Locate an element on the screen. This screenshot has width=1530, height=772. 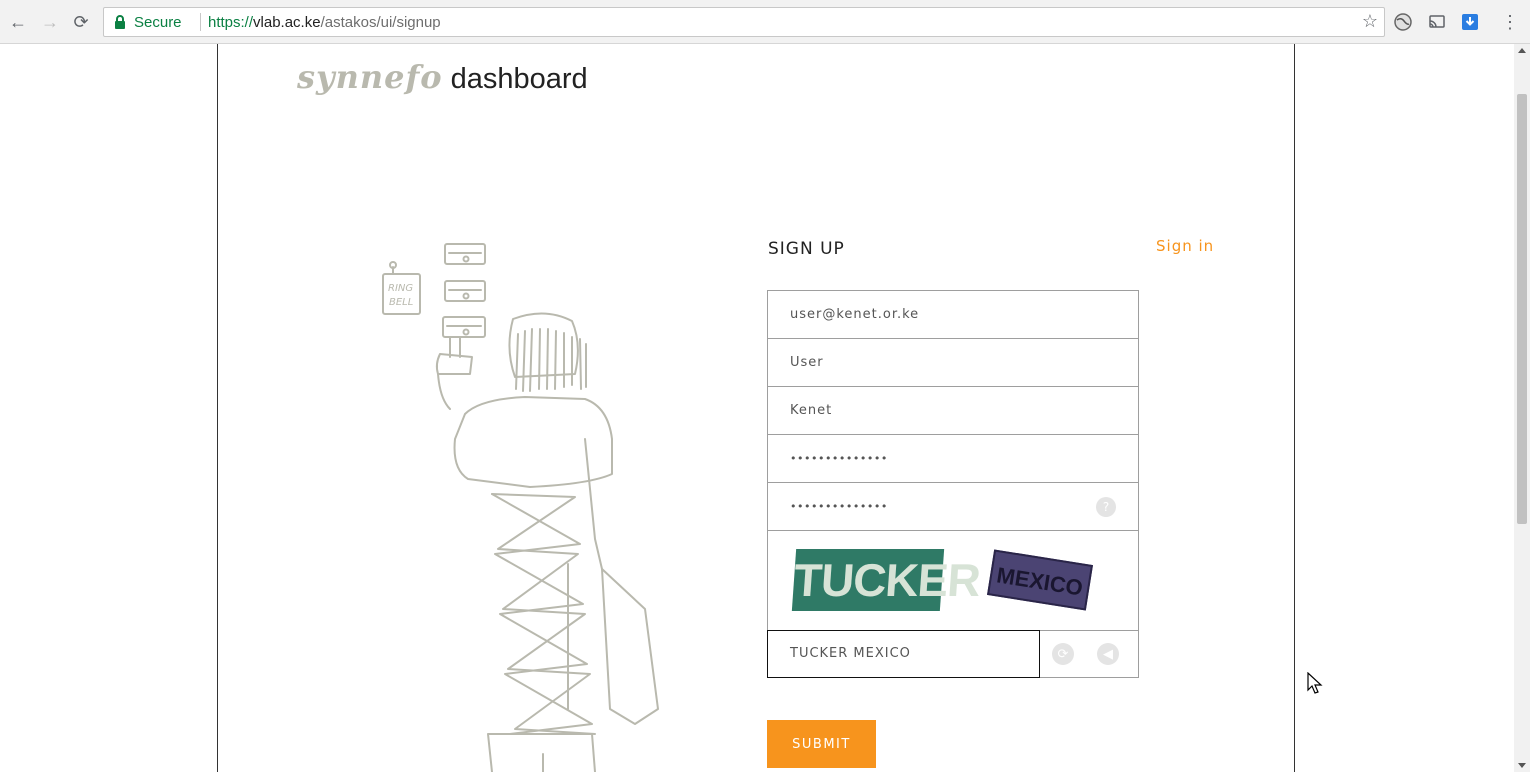
url-text: https://vlab.ac.ke/astakos/ui/signup is located at coordinates (324, 22).